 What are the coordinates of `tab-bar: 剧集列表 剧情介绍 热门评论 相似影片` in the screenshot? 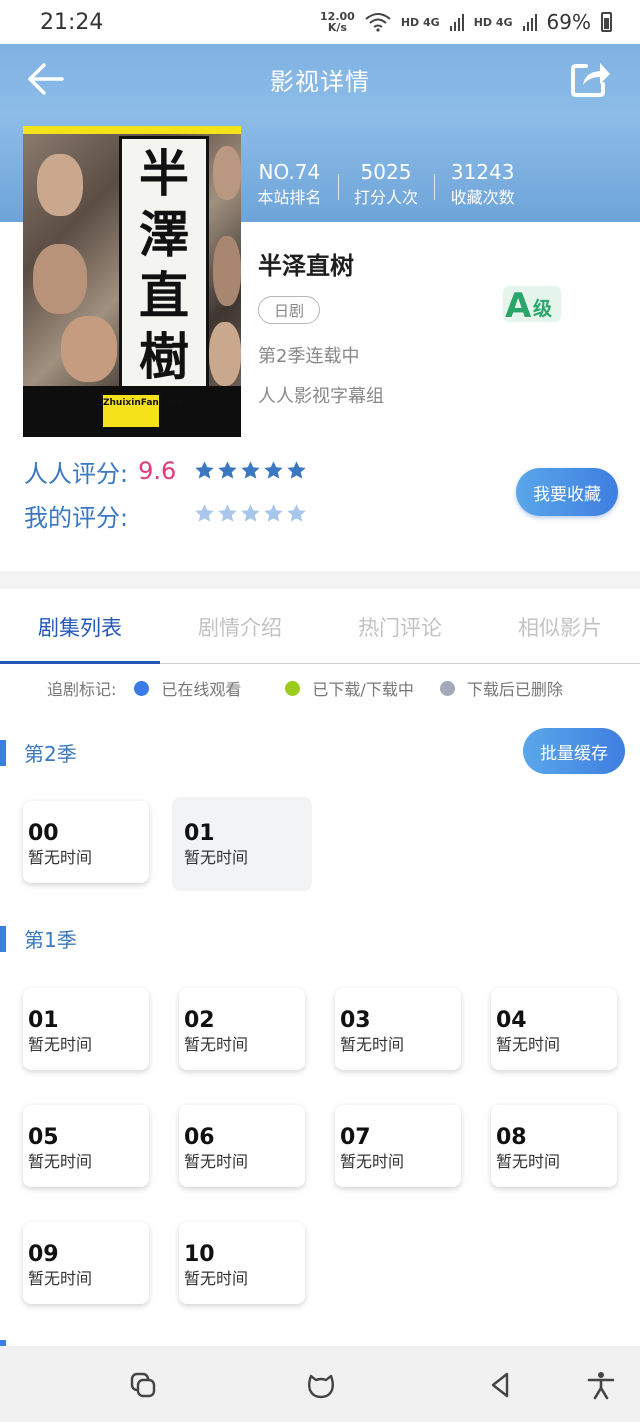 It's located at (320, 626).